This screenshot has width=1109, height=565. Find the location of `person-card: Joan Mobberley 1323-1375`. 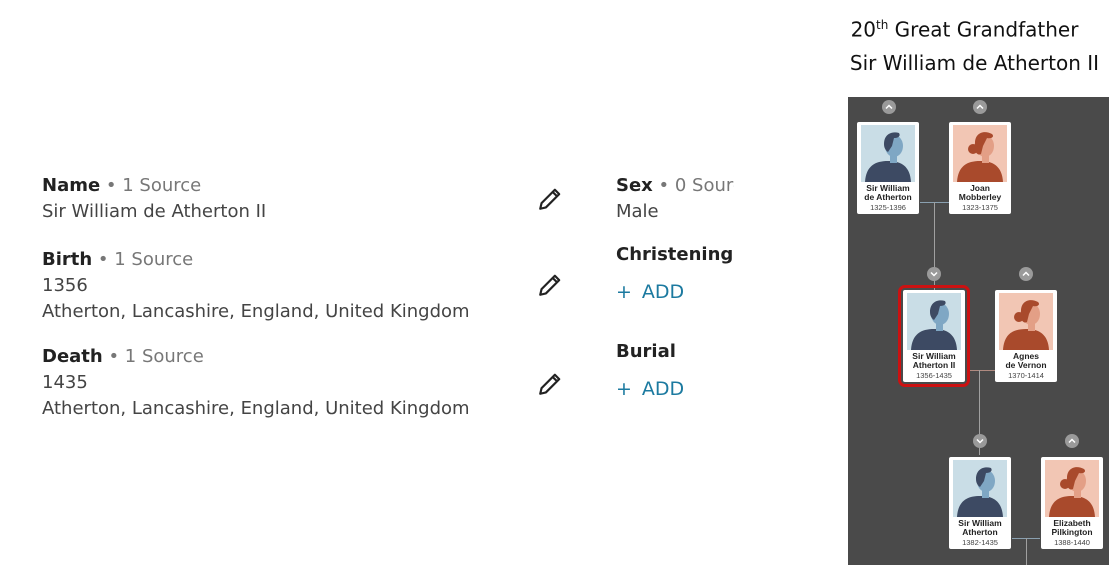

person-card: Joan Mobberley 1323-1375 is located at coordinates (980, 168).